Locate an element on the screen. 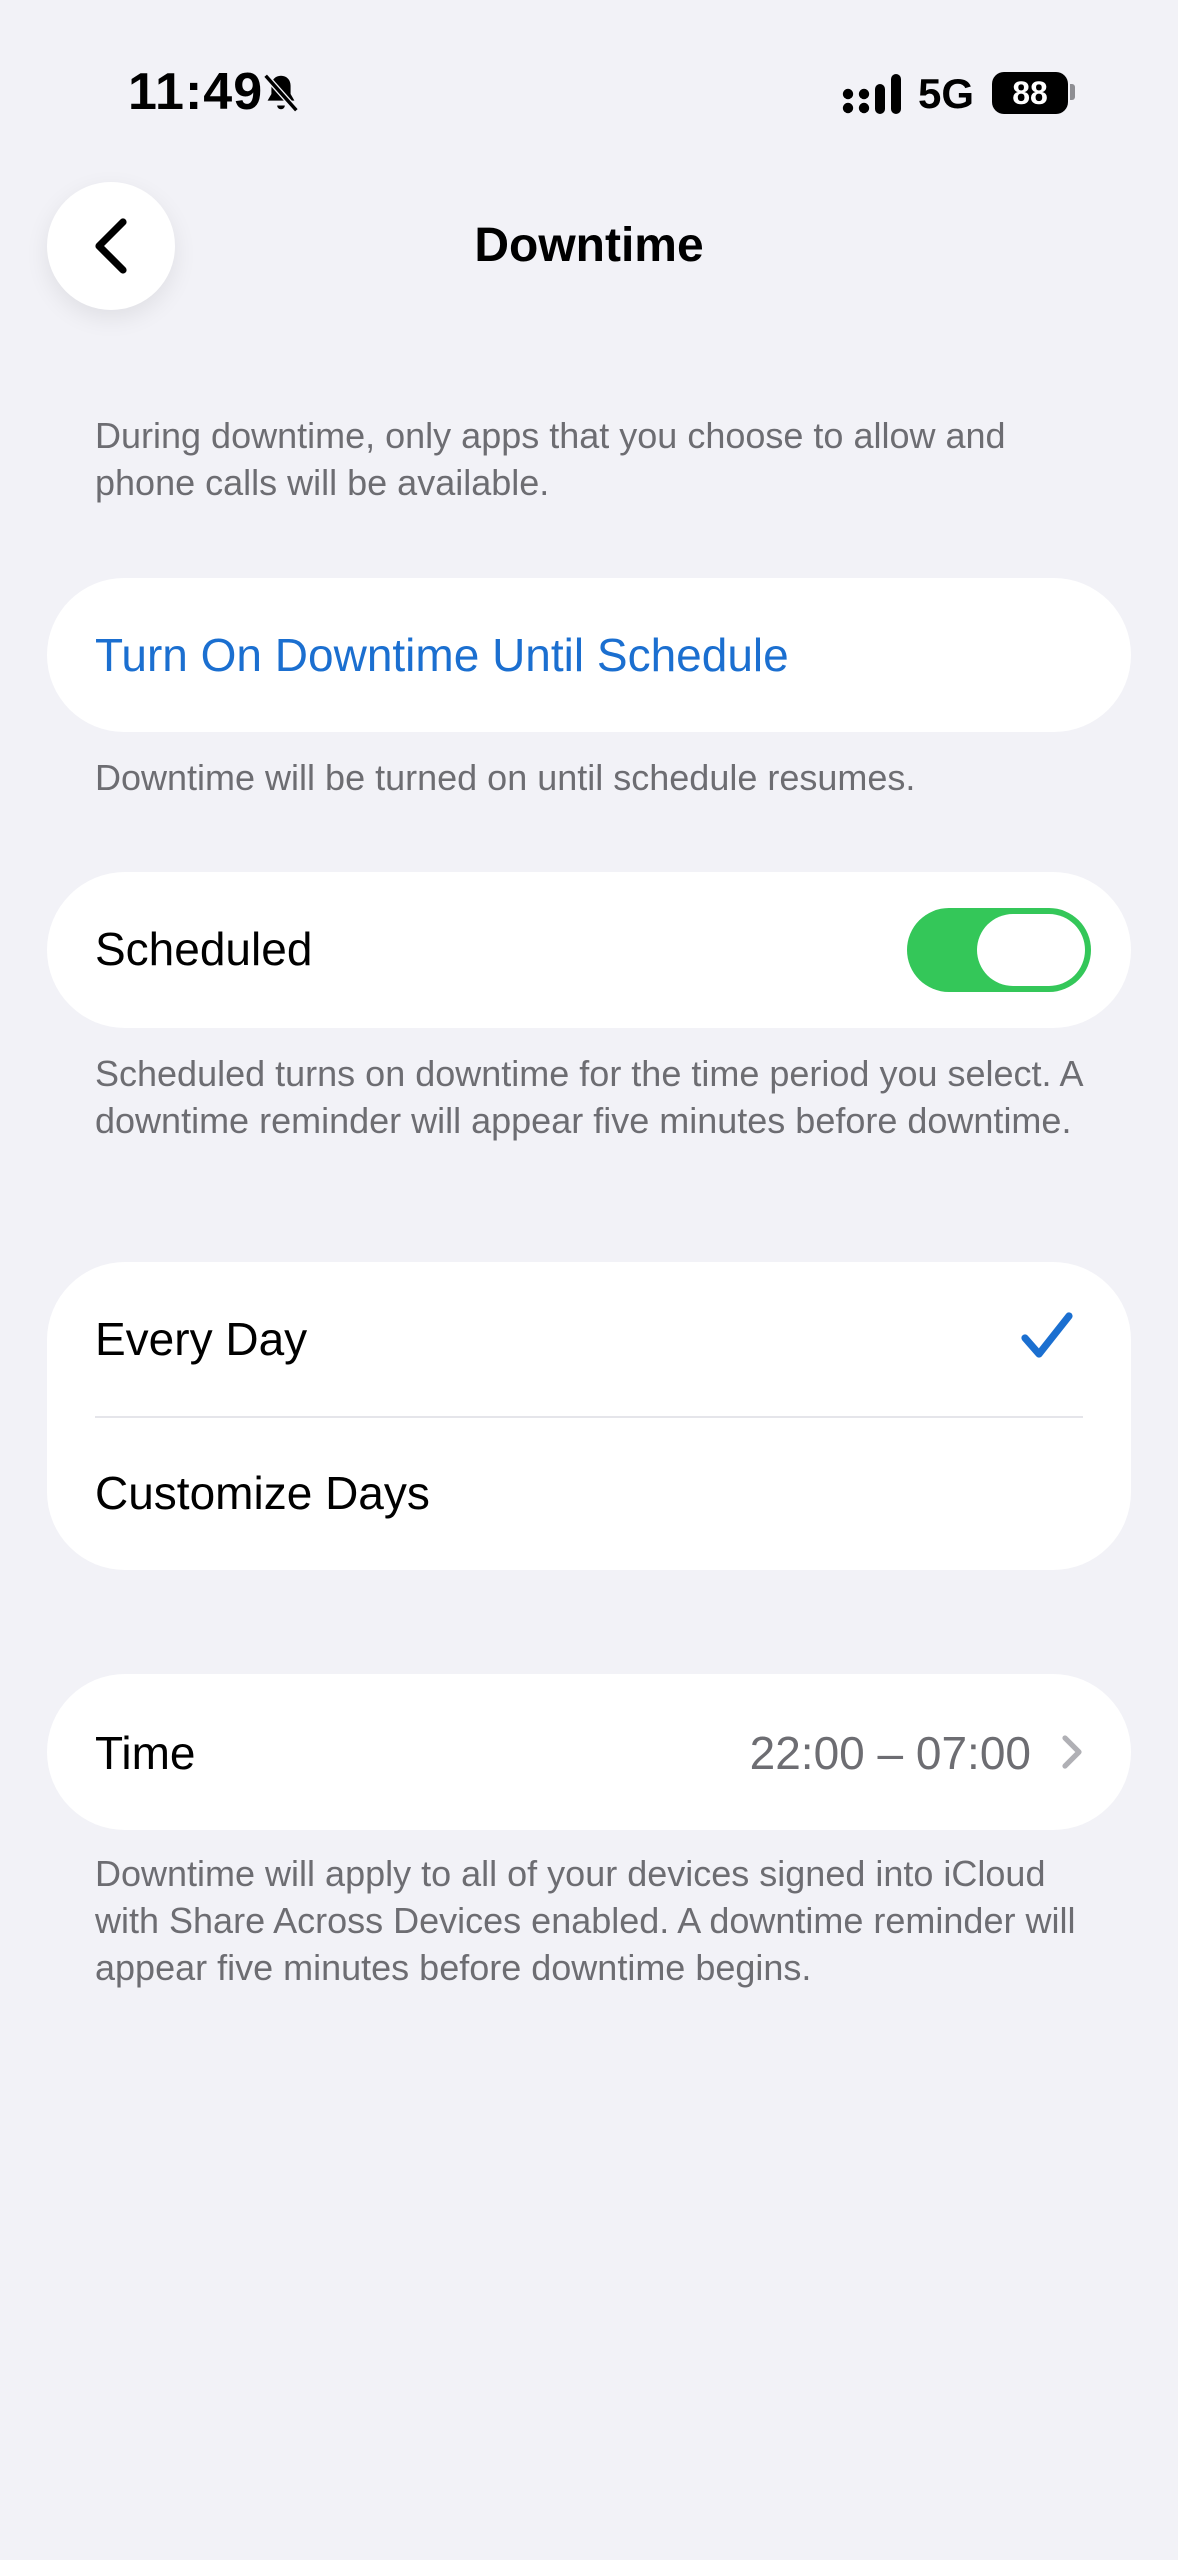 The image size is (1178, 2560). scheduled-label: Scheduled is located at coordinates (204, 949).